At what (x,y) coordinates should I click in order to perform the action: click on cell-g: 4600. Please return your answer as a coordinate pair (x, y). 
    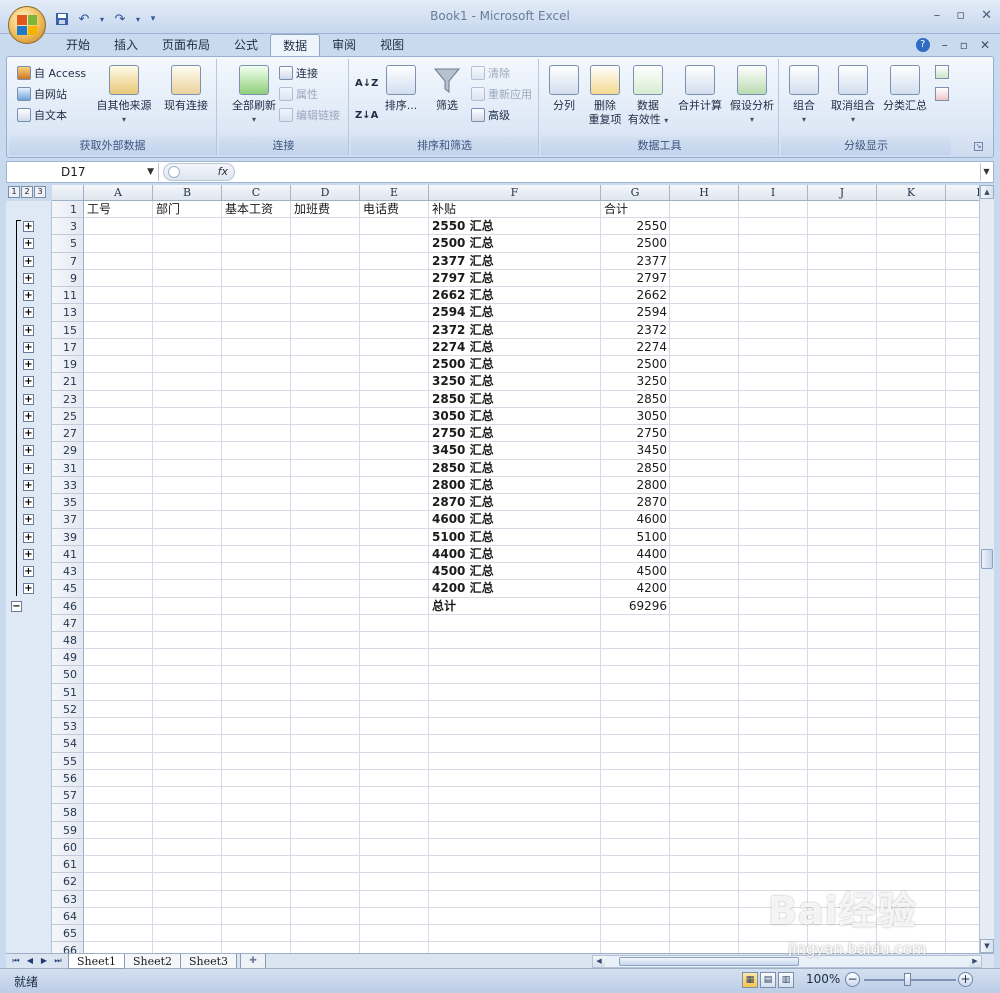
    Looking at the image, I should click on (635, 519).